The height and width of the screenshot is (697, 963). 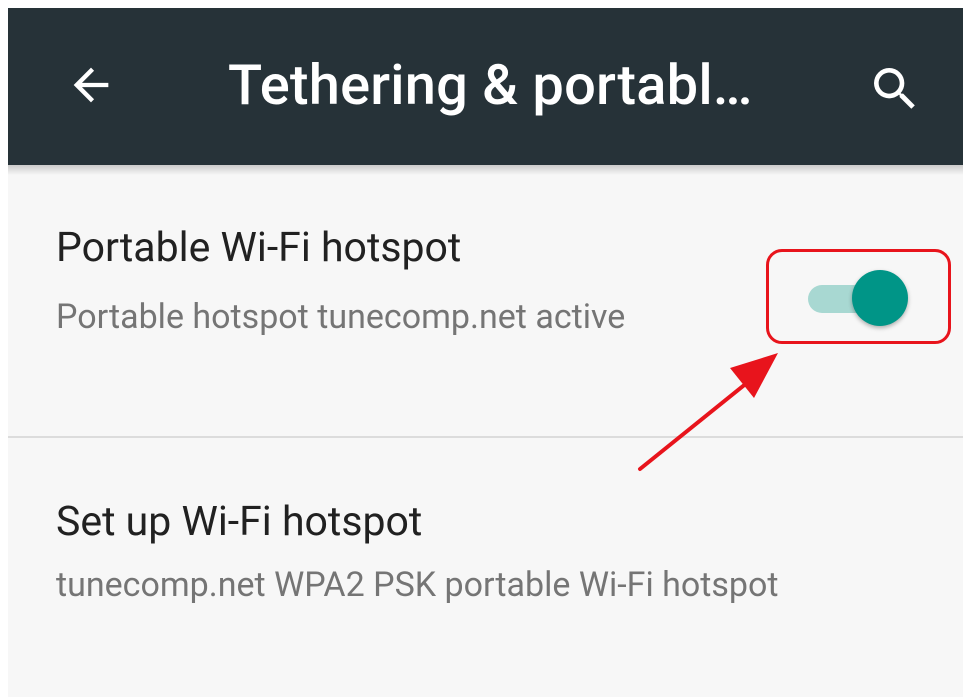 What do you see at coordinates (485, 170) in the screenshot?
I see `toolbar-shadow` at bounding box center [485, 170].